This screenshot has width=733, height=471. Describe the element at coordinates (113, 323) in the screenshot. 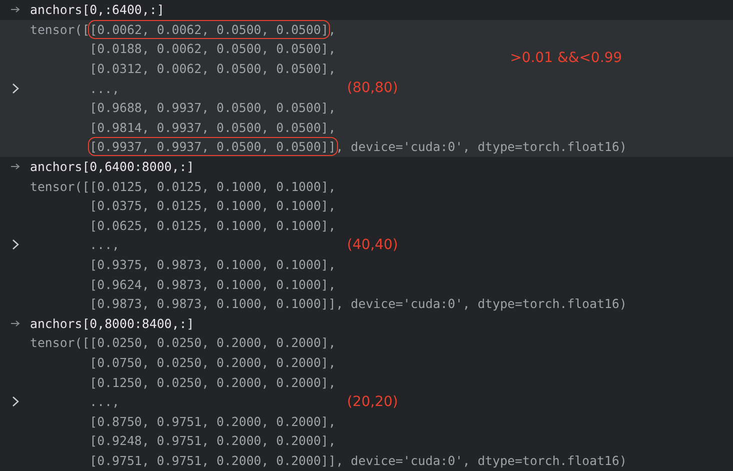

I see `input-code: anchors[0,8000:8400,:]` at that location.